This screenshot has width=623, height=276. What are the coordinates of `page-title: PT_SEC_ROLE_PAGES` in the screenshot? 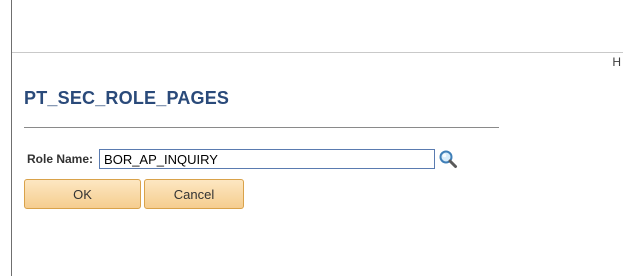 It's located at (127, 98).